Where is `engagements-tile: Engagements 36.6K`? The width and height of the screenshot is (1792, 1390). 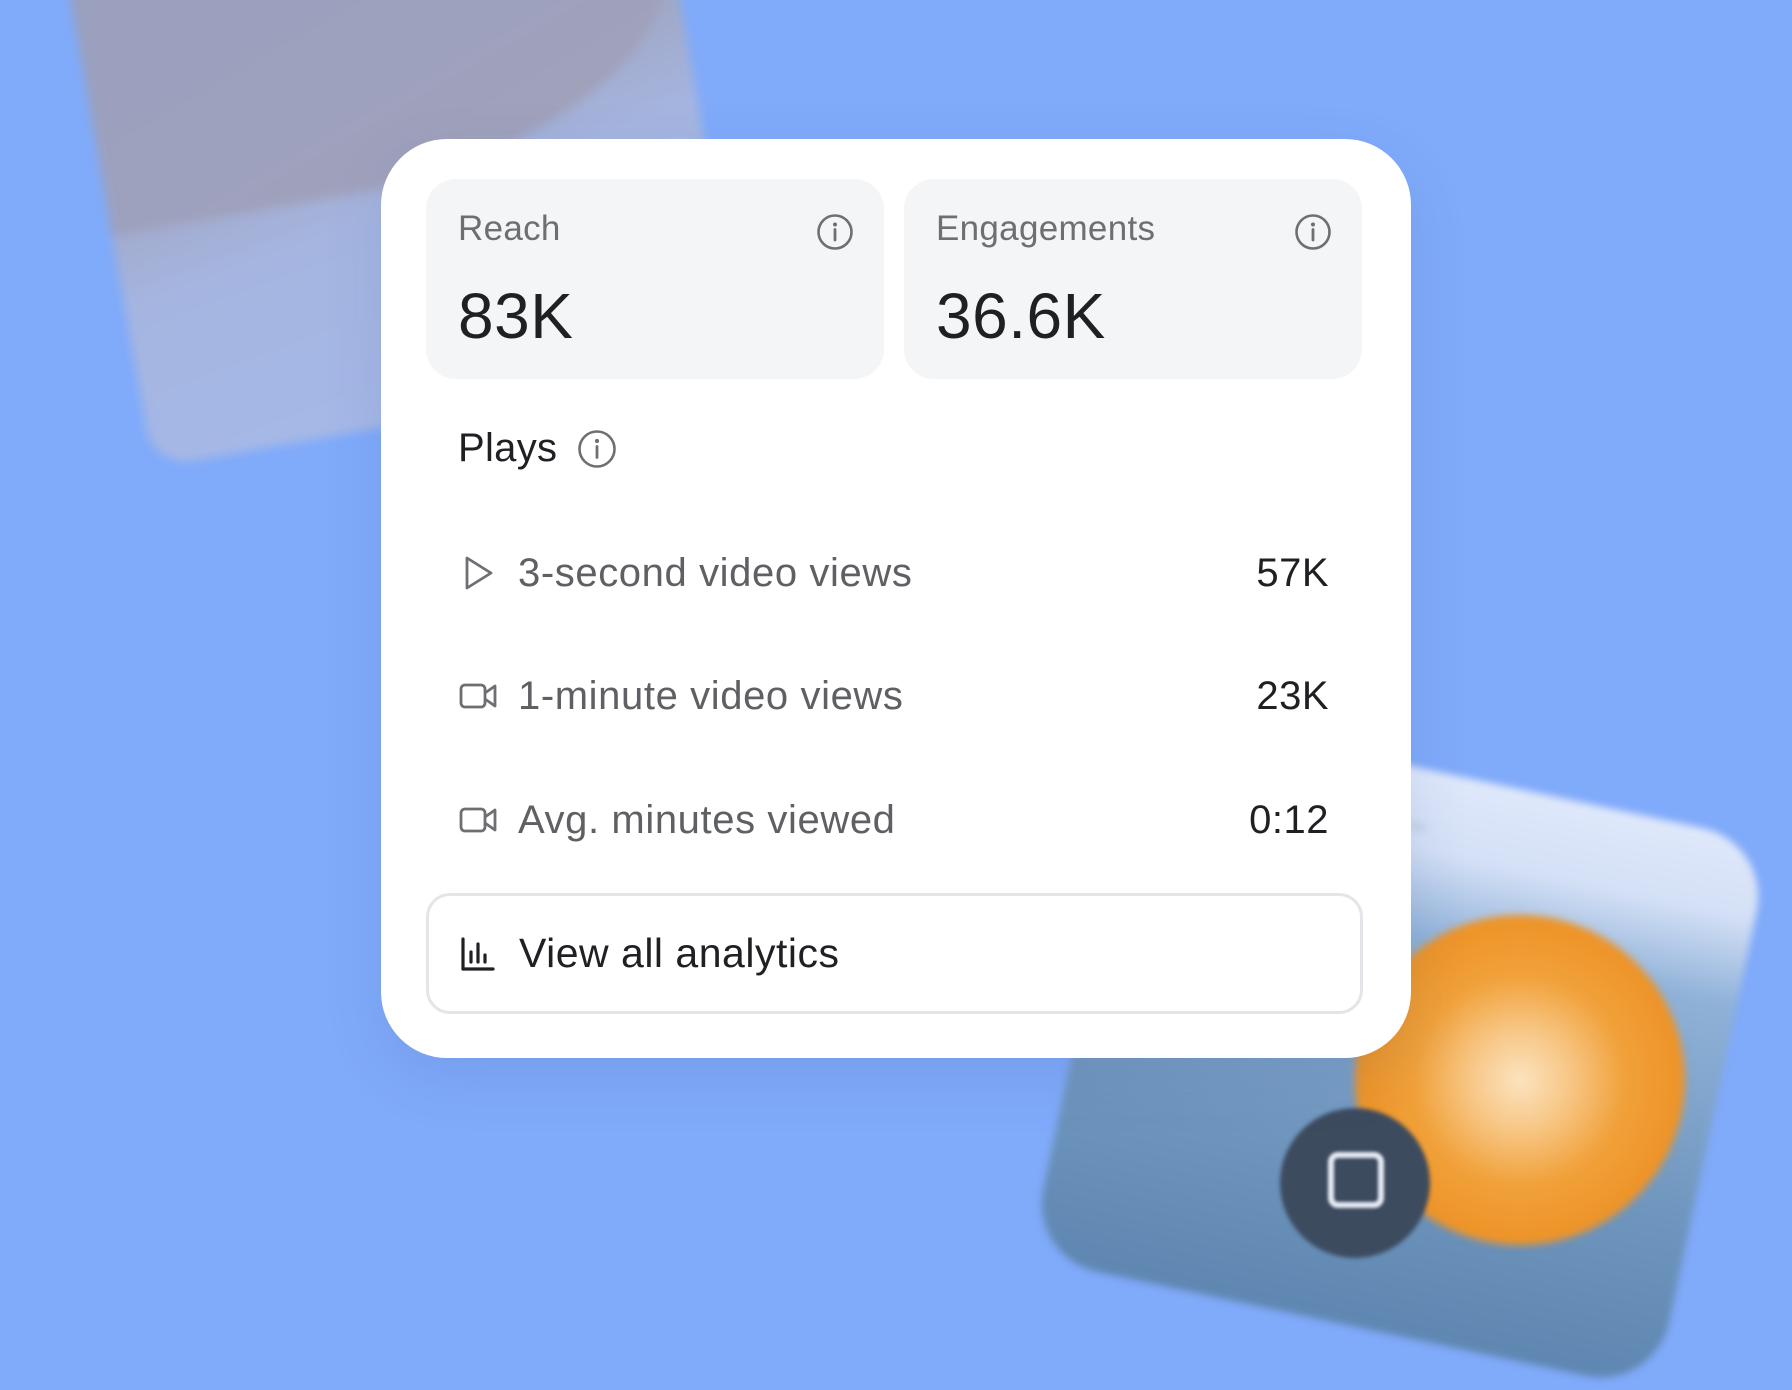
engagements-tile: Engagements 36.6K is located at coordinates (1133, 279).